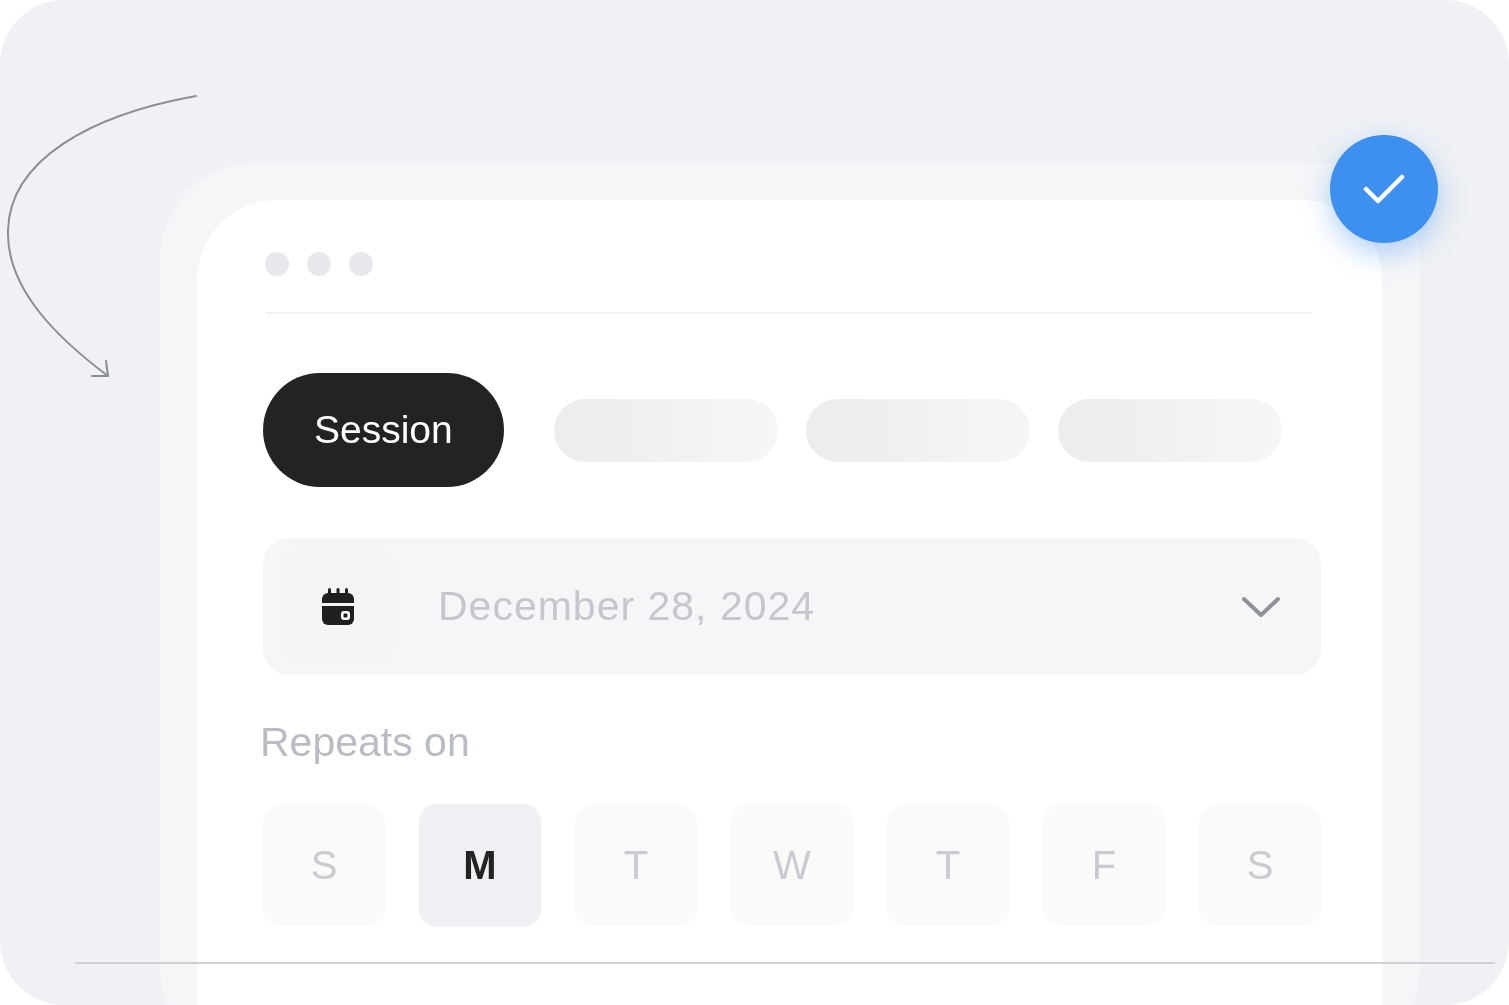  What do you see at coordinates (365, 742) in the screenshot?
I see `repeats-label: Repeats on` at bounding box center [365, 742].